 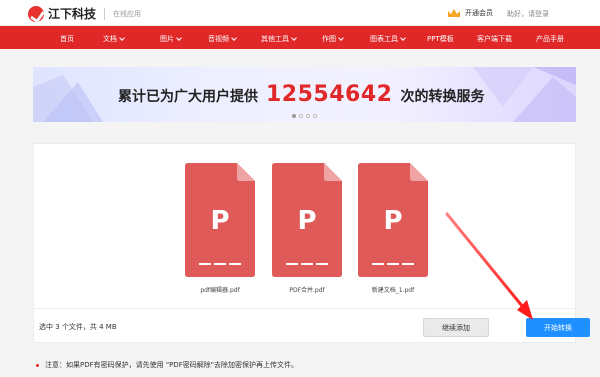 What do you see at coordinates (479, 13) in the screenshot?
I see `vip-label: 开通会员` at bounding box center [479, 13].